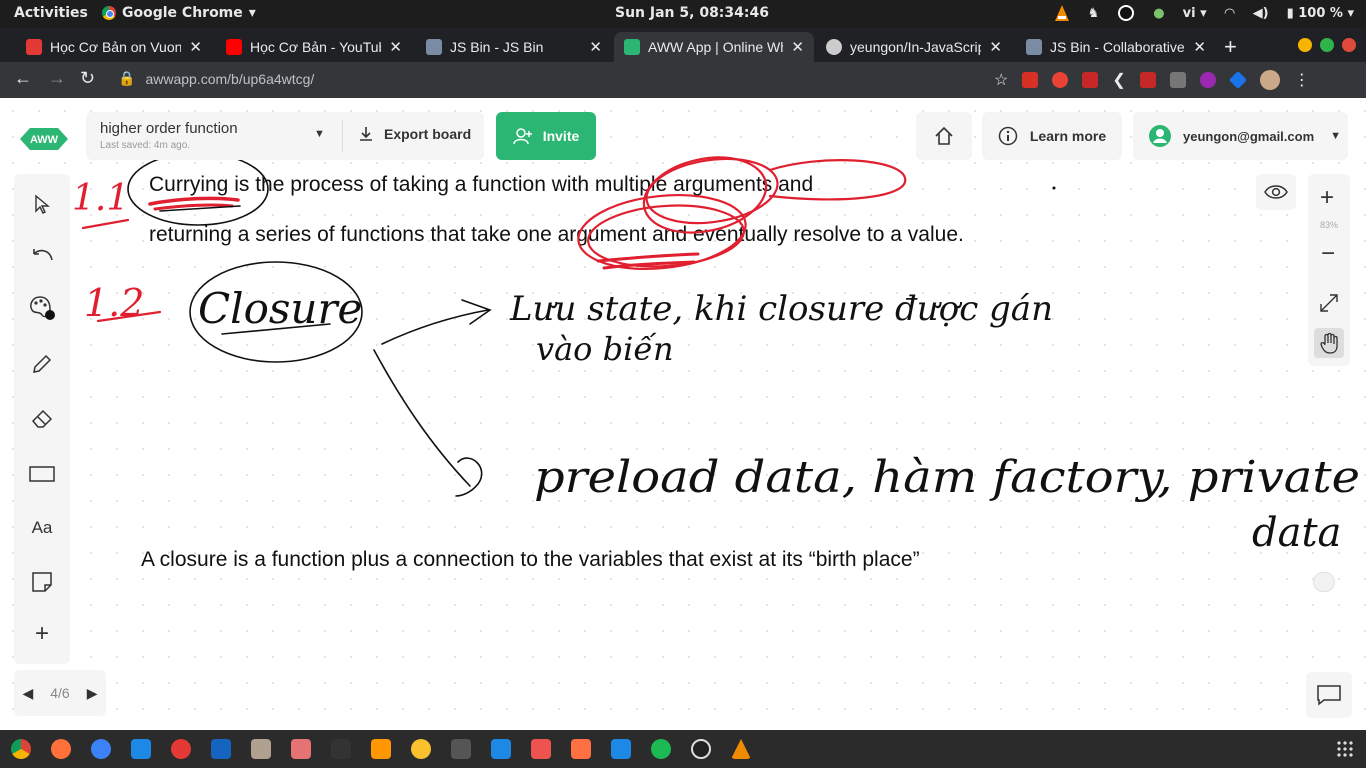 Image resolution: width=1366 pixels, height=768 pixels. Describe the element at coordinates (42, 474) in the screenshot. I see `shape-tool-button` at that location.